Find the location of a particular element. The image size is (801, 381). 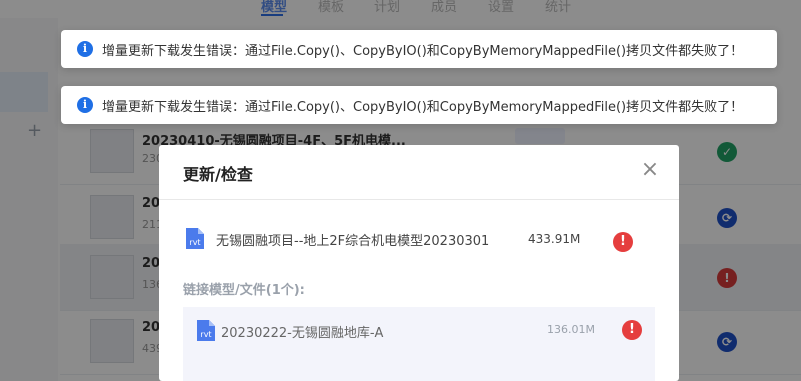

file-size: 136.01M is located at coordinates (571, 329).